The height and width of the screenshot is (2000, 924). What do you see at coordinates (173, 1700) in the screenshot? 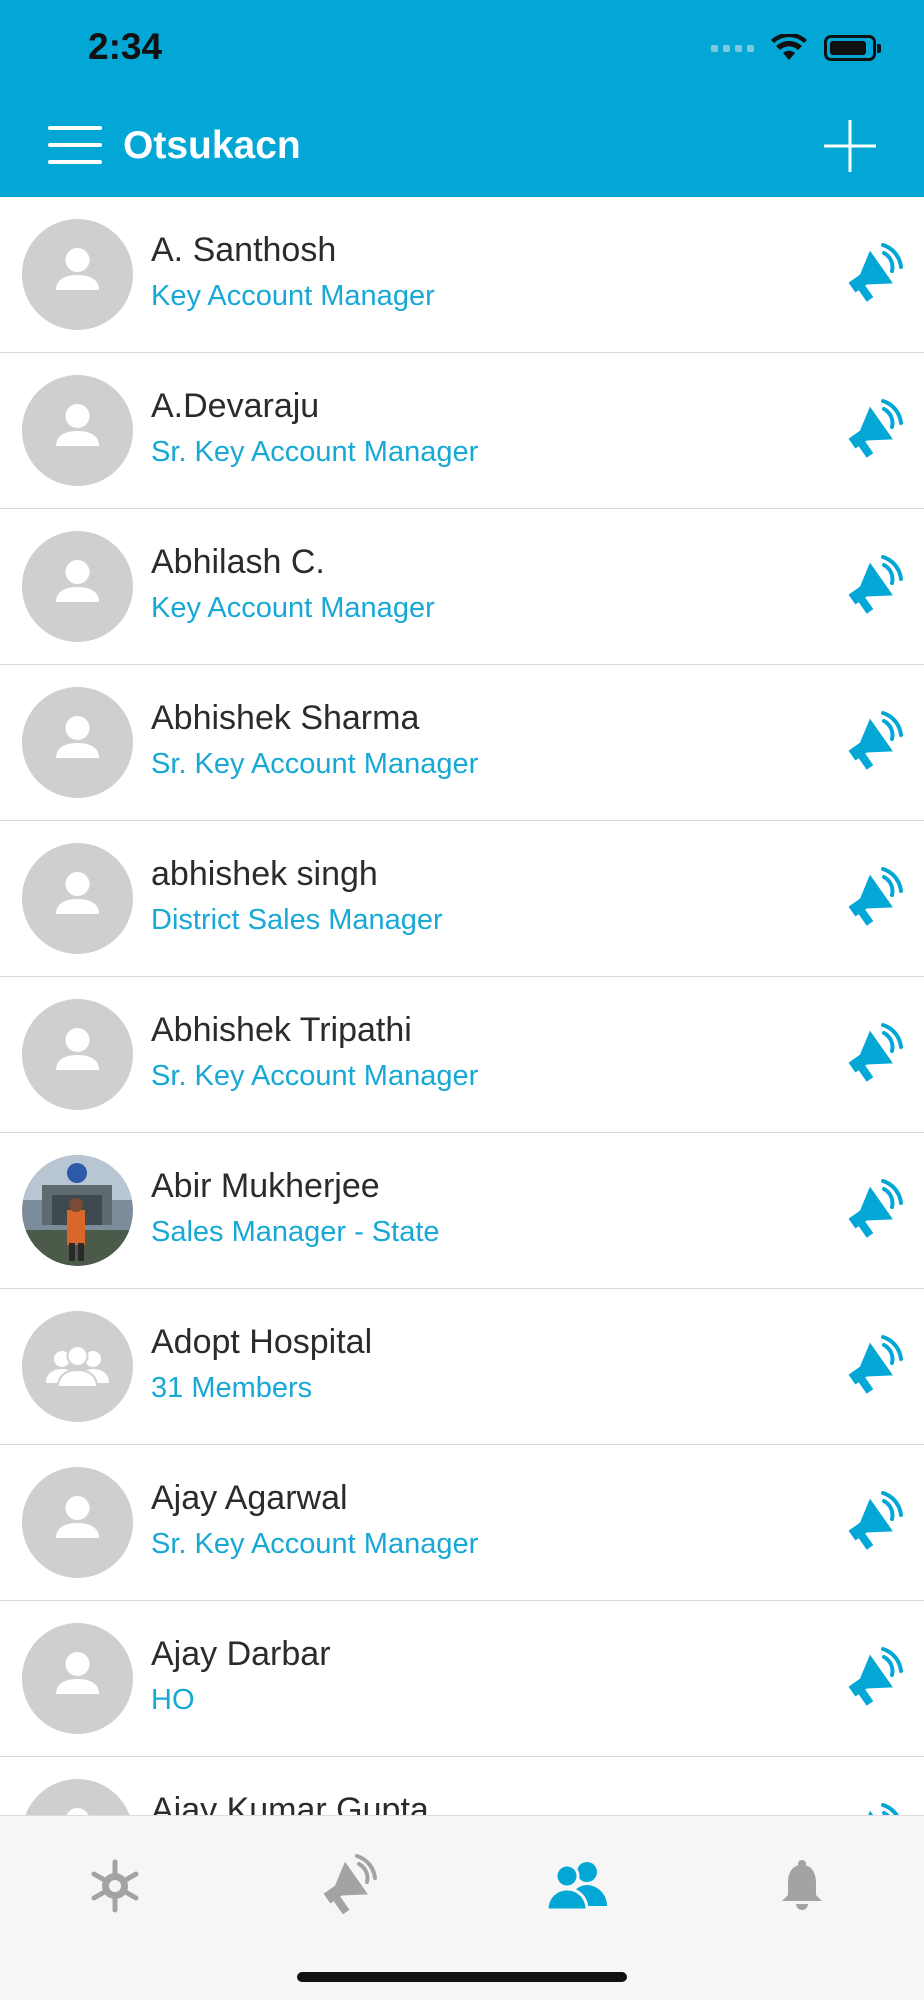
I see `contact-role: HO` at bounding box center [173, 1700].